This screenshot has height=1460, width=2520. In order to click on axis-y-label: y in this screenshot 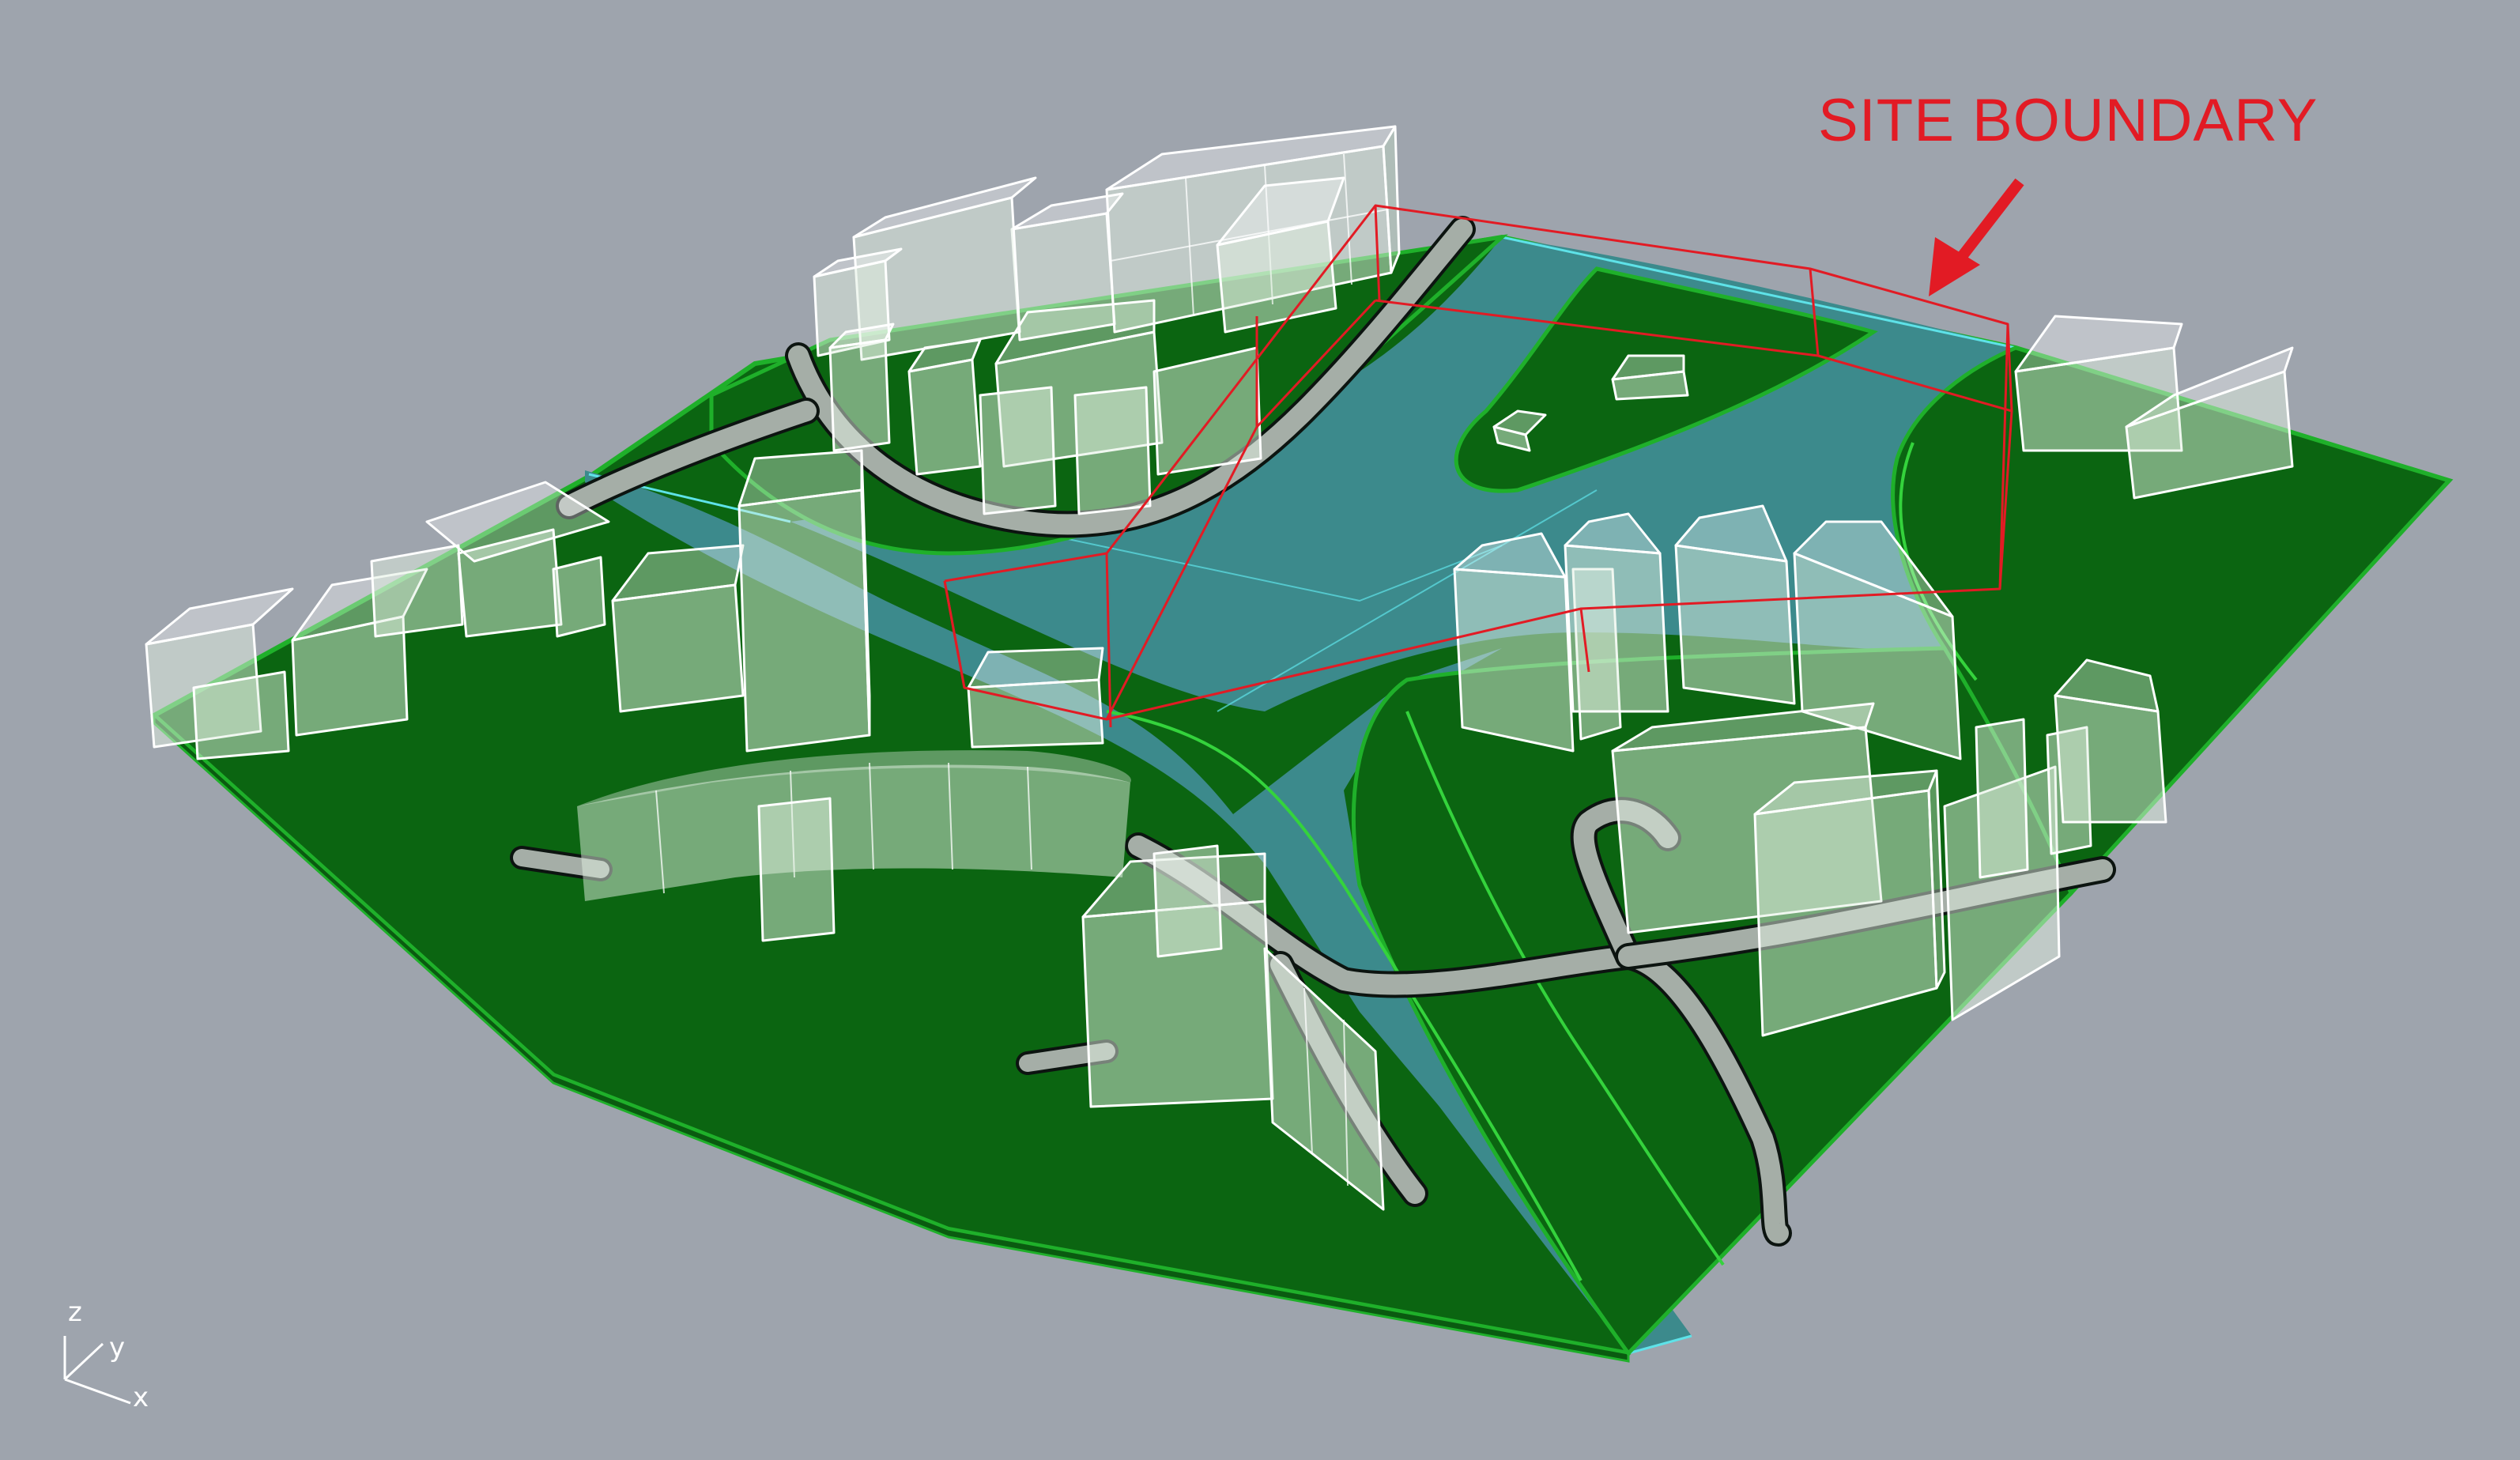, I will do `click(117, 1348)`.